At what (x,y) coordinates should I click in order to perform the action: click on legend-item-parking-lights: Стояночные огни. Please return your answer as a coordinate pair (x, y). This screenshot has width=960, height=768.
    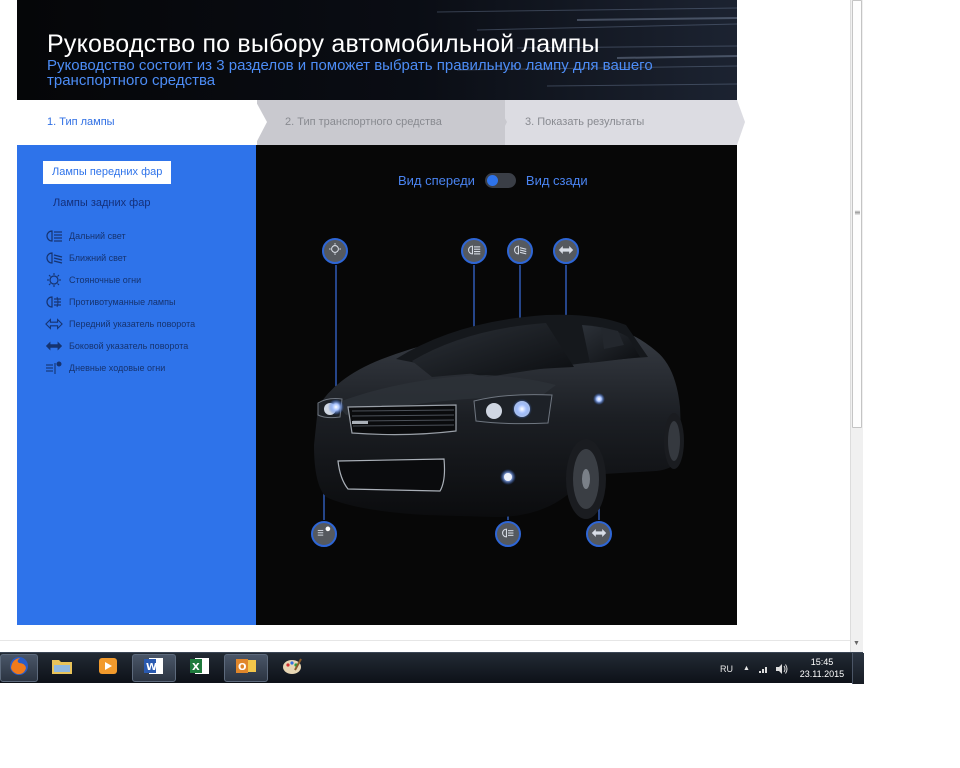
    Looking at the image, I should click on (120, 280).